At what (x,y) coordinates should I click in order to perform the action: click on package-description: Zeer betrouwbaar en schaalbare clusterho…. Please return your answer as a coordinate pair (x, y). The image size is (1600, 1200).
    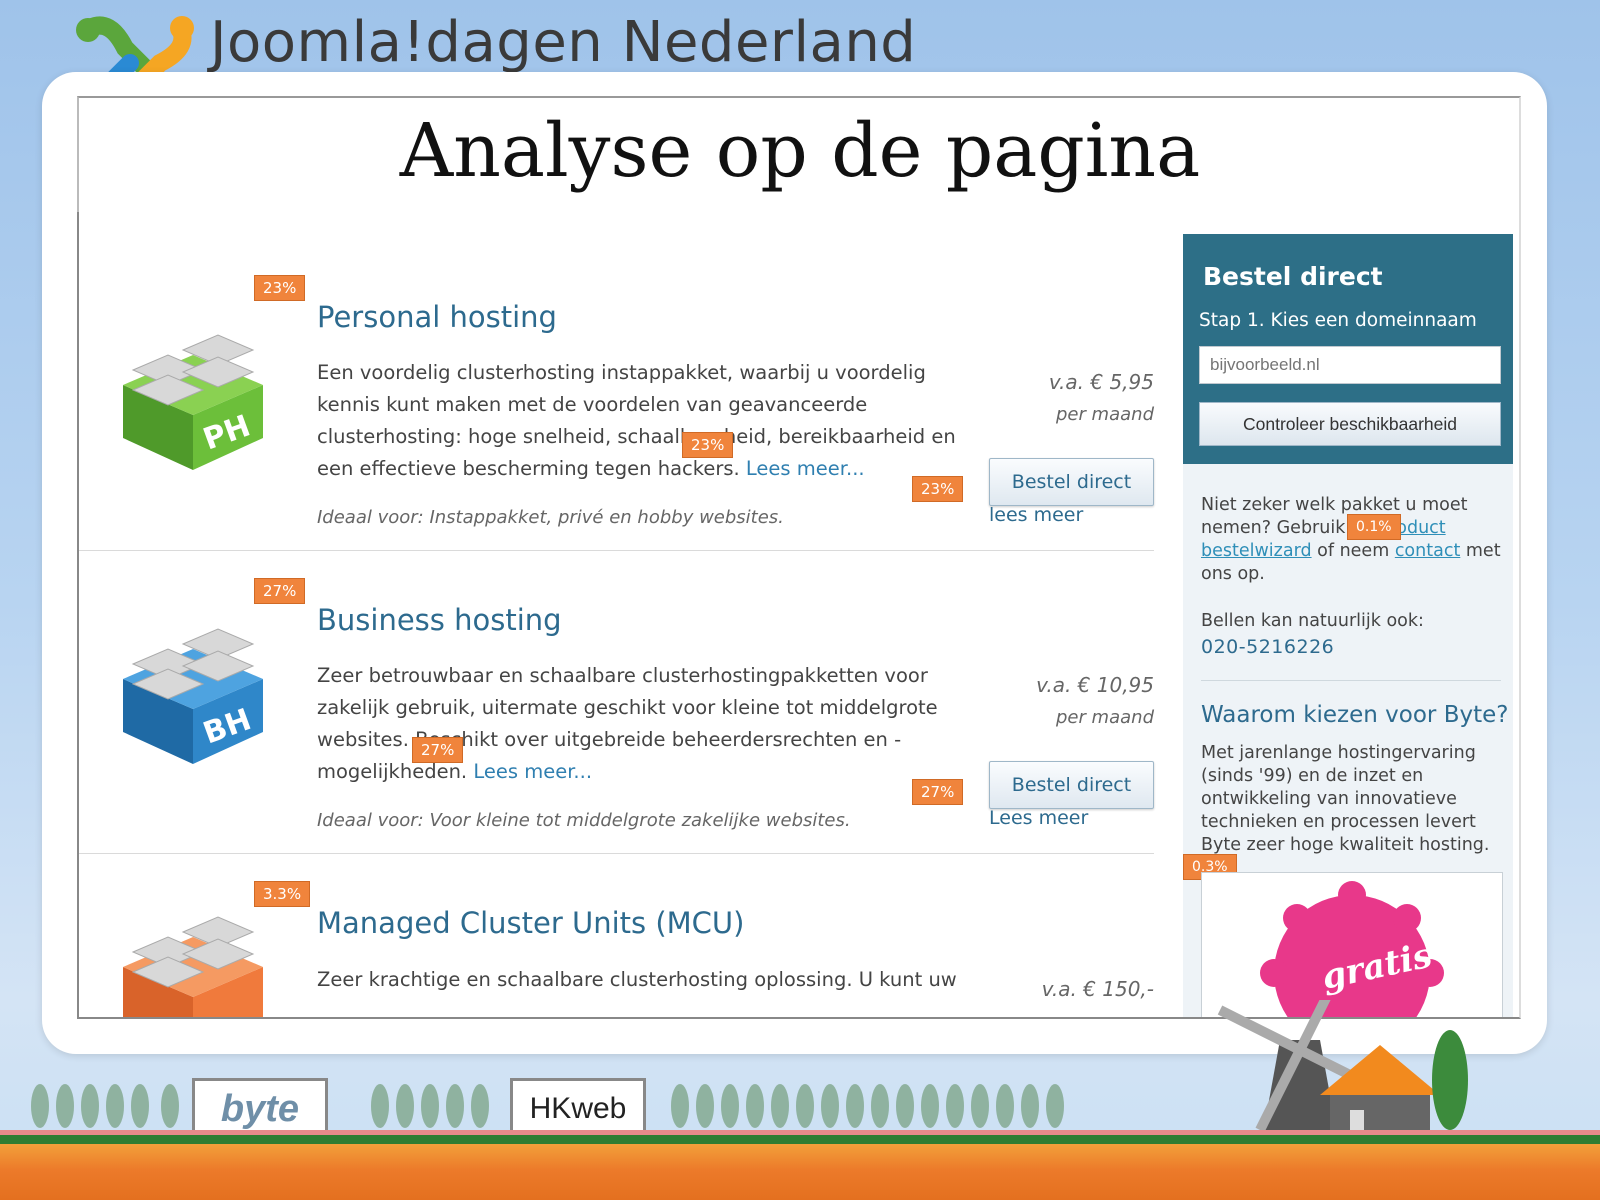
    Looking at the image, I should click on (642, 724).